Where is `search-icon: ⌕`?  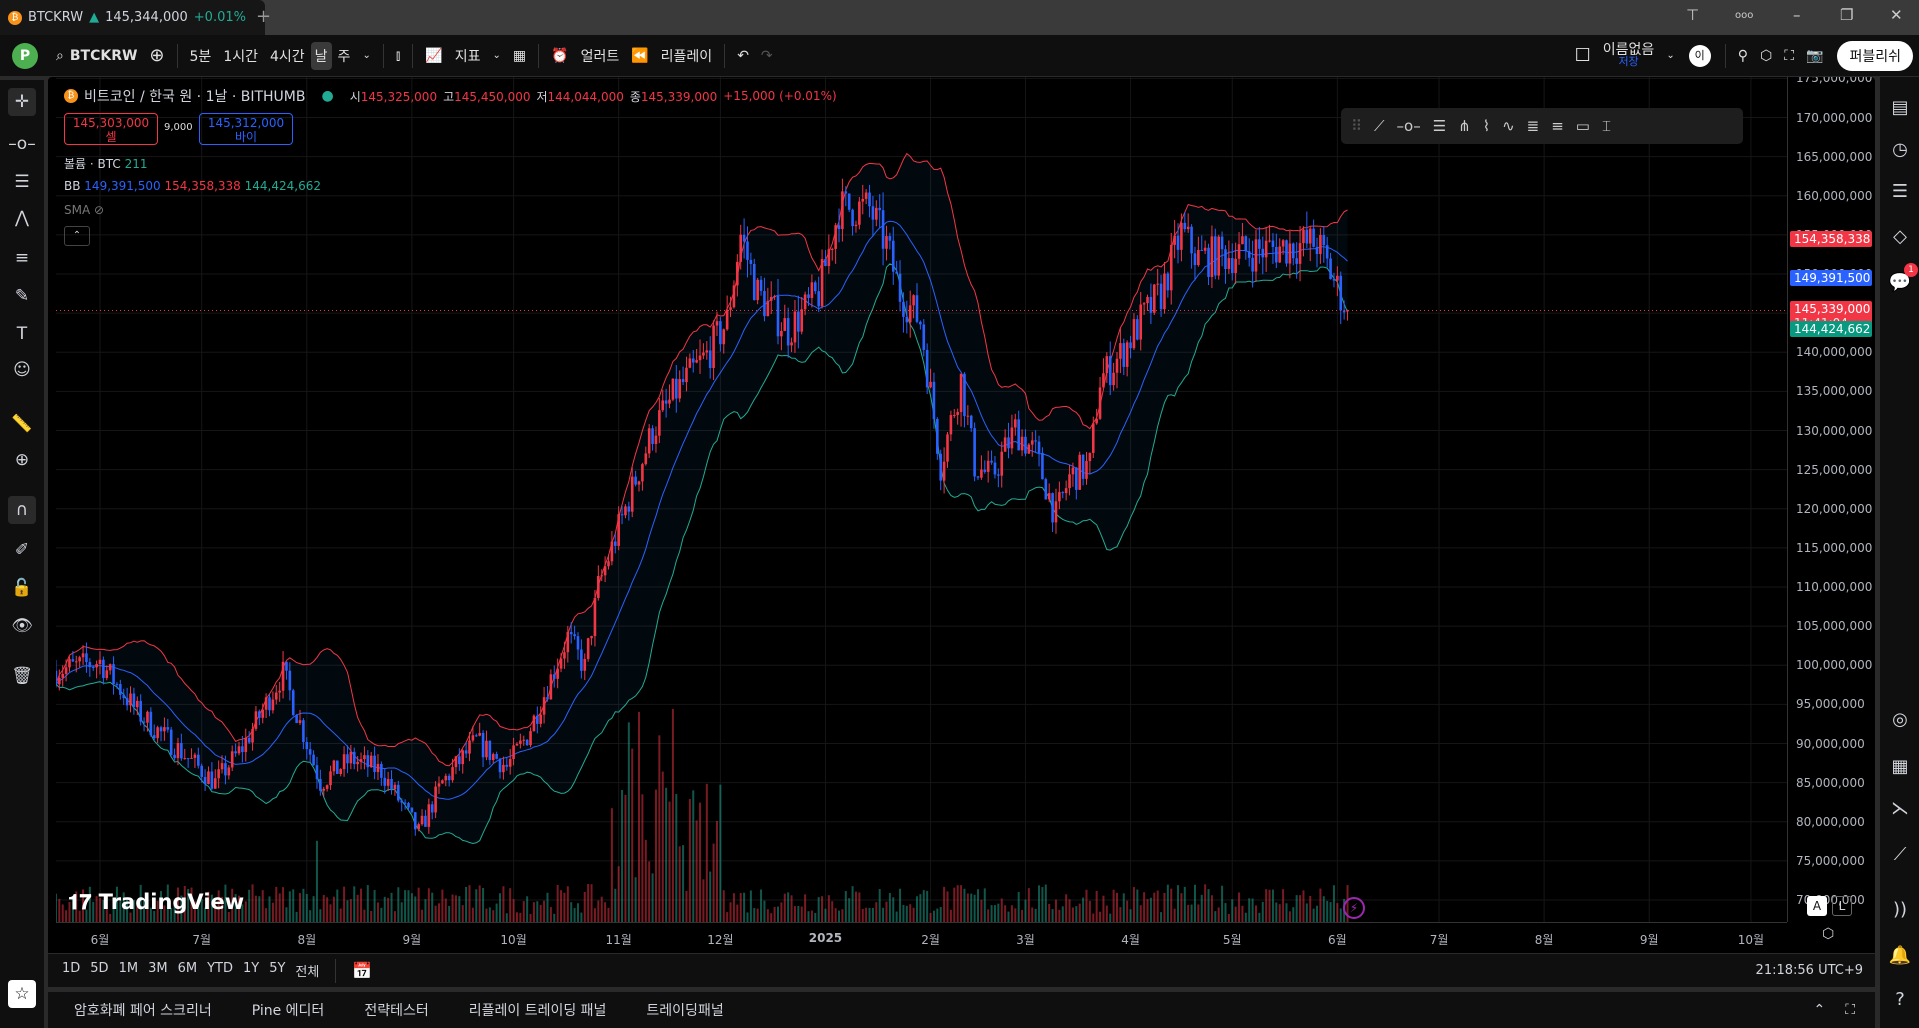
search-icon: ⌕ is located at coordinates (60, 56).